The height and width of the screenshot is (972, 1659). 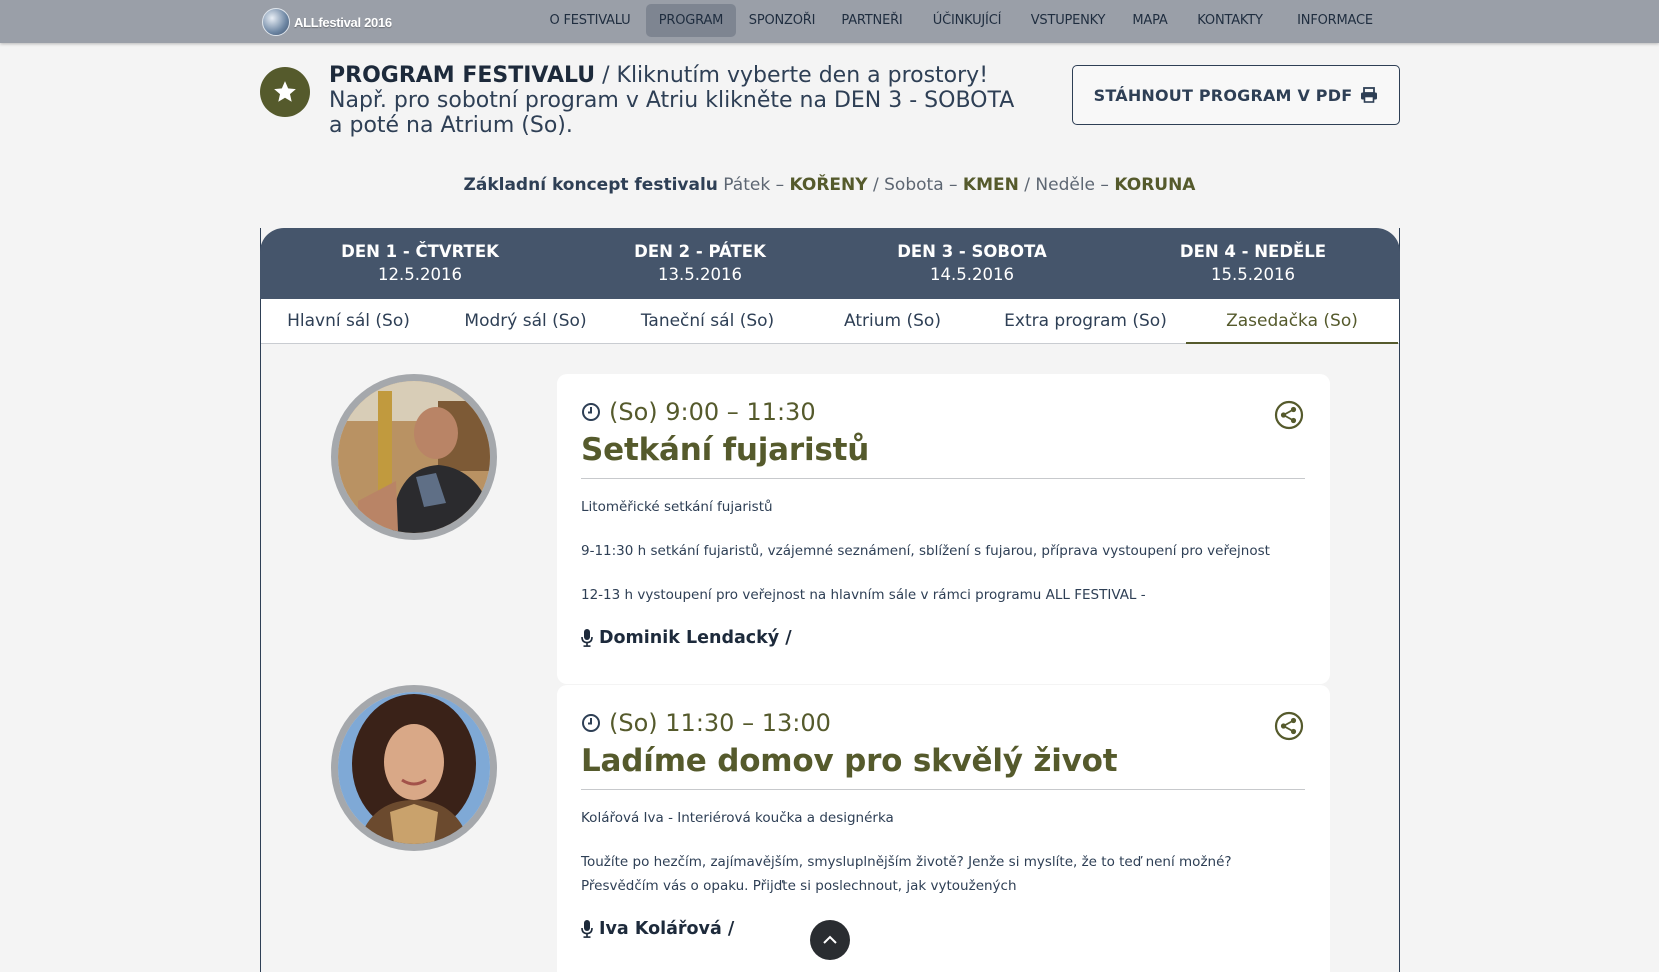 I want to click on printer-icon, so click(x=1369, y=95).